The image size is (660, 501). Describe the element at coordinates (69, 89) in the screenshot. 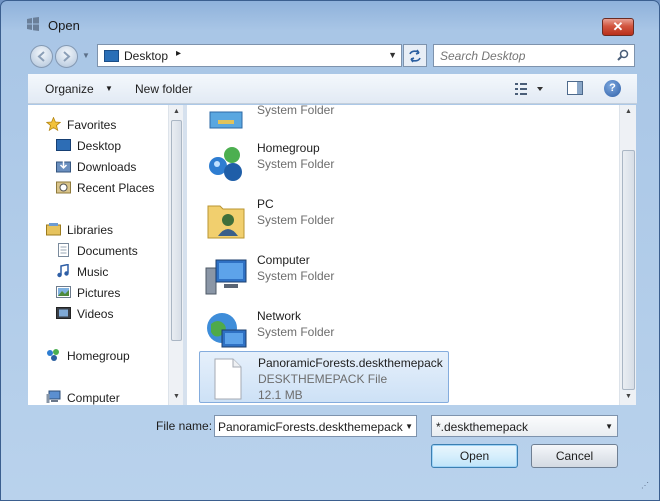

I see `organize-button: Organize` at that location.